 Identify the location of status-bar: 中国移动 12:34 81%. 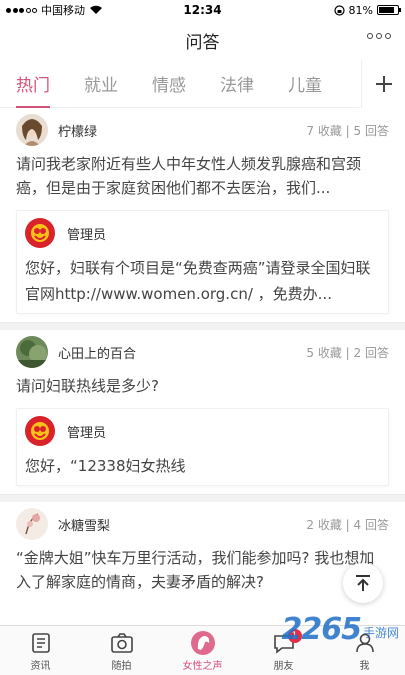
(202, 10).